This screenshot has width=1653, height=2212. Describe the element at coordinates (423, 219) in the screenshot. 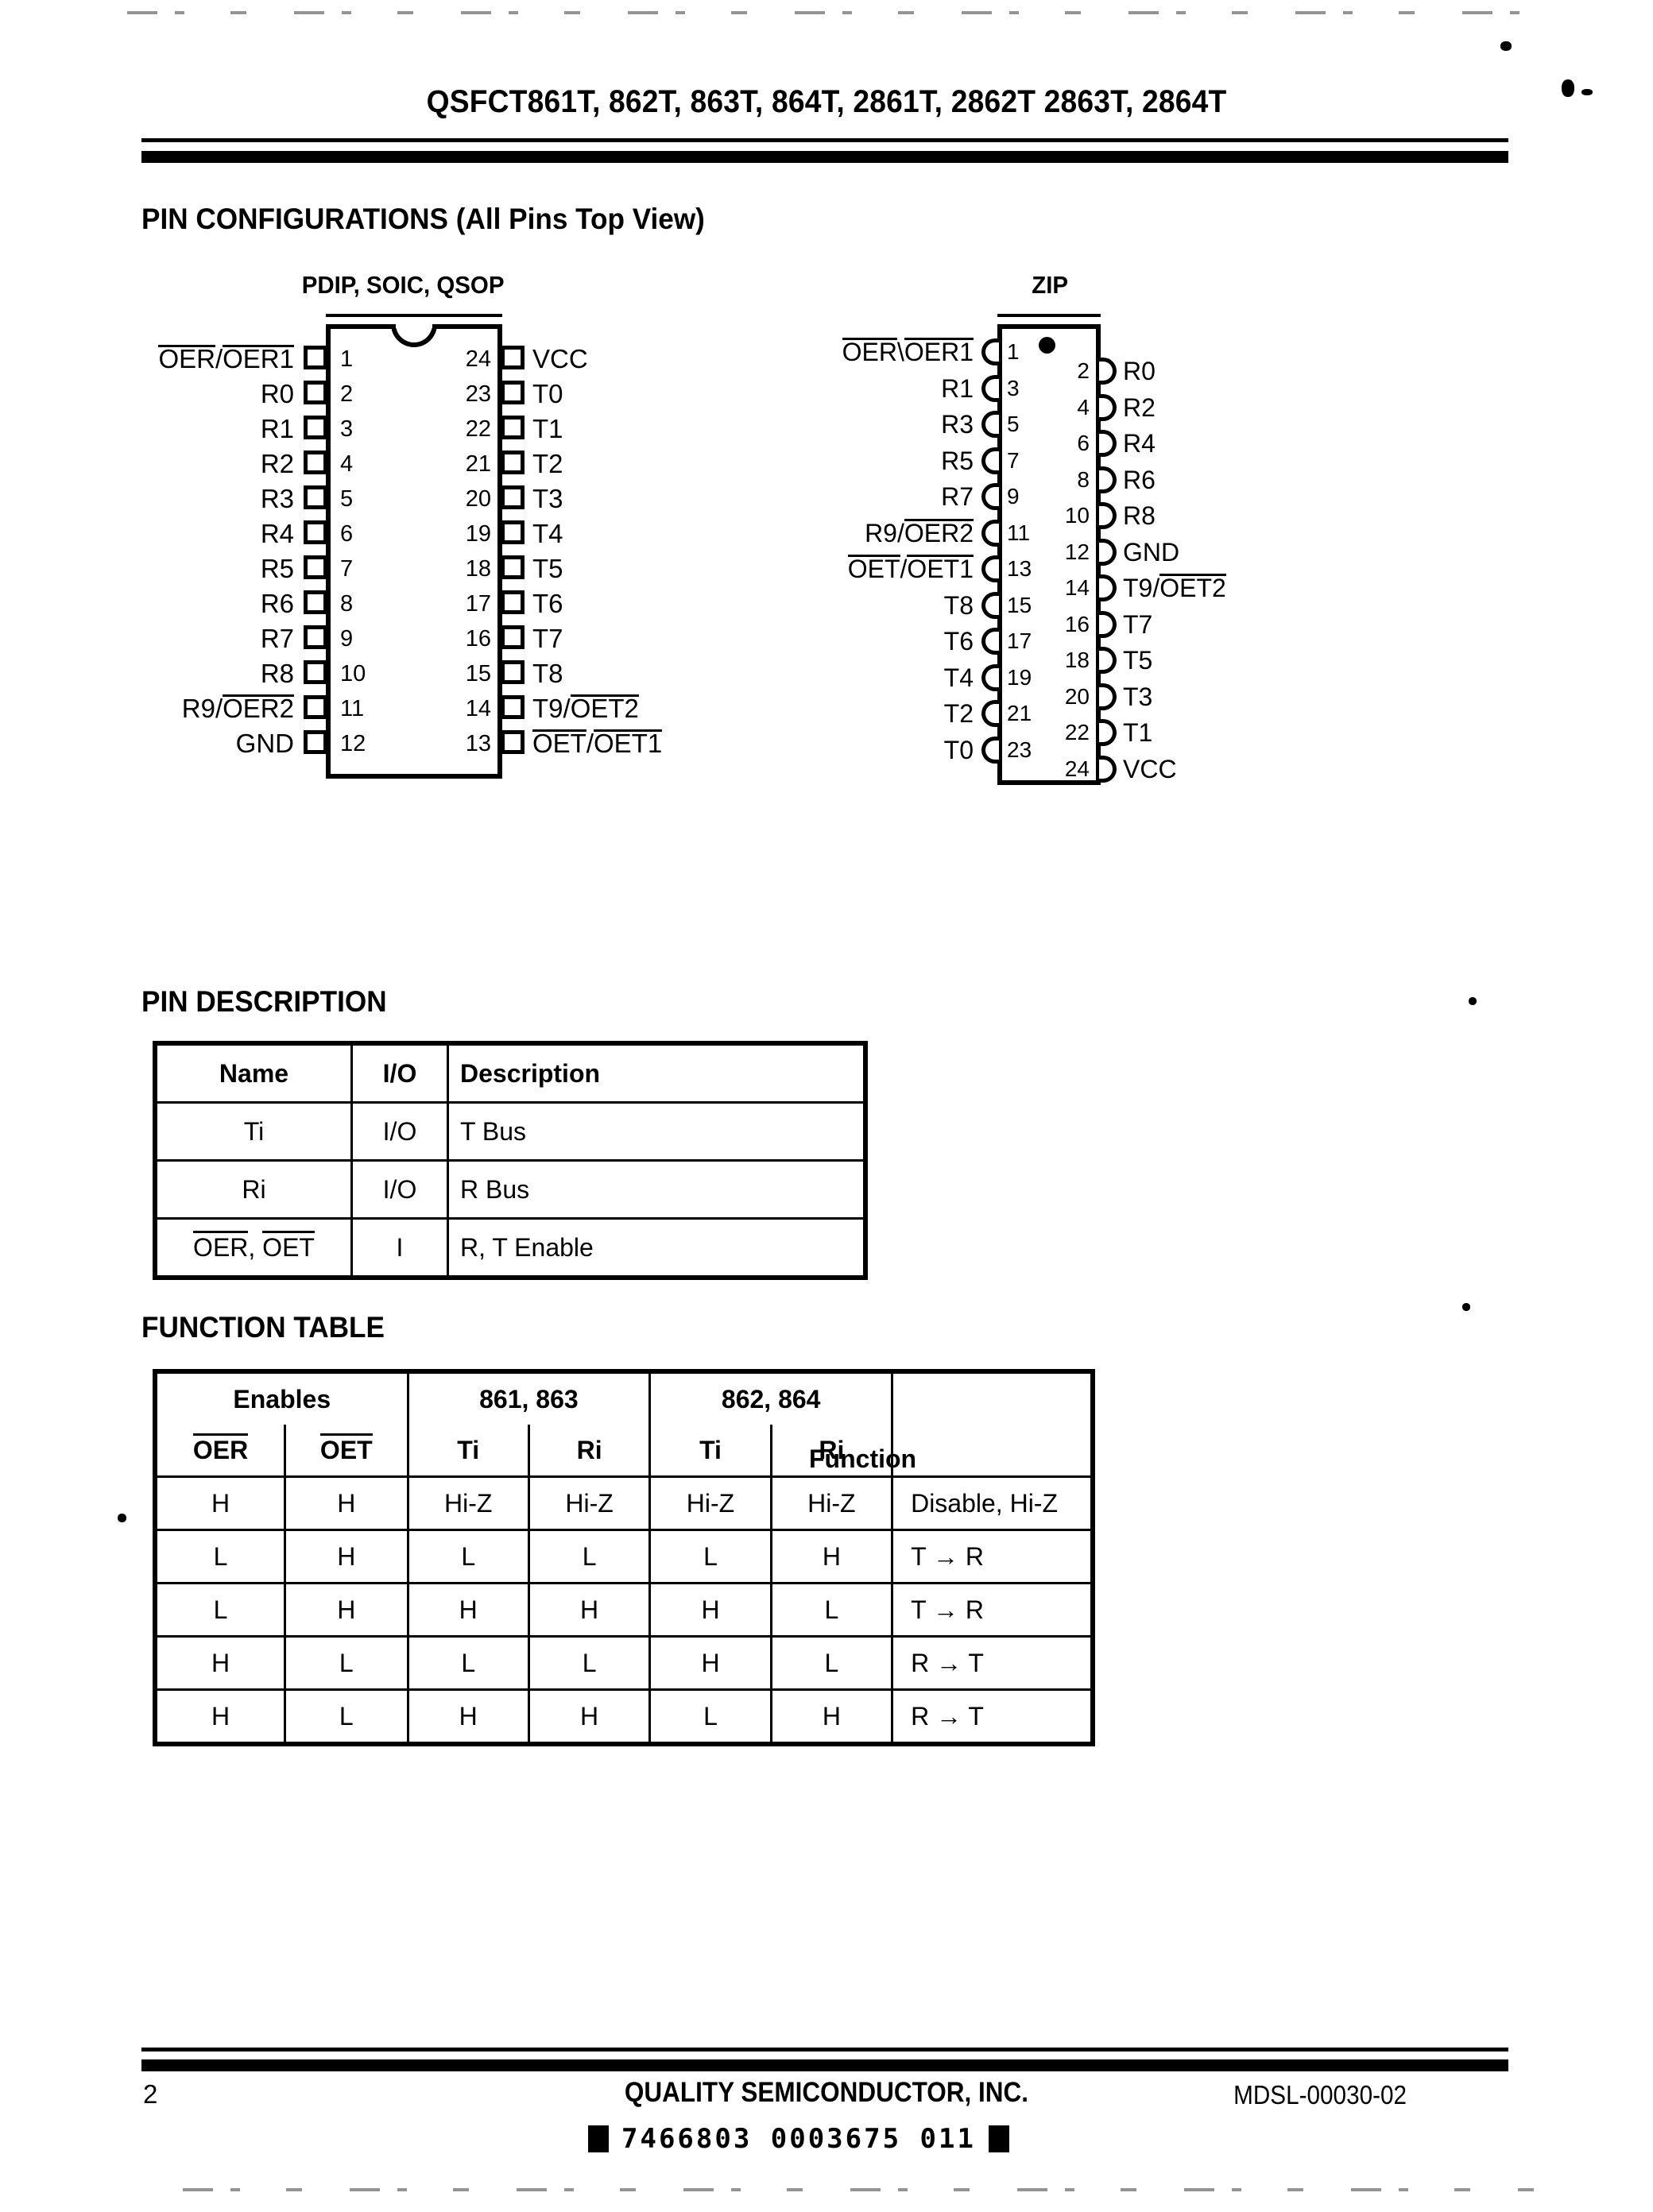

I see `pin-configurations-heading: PIN CONFIGURATIONS (All Pins Top View)` at that location.